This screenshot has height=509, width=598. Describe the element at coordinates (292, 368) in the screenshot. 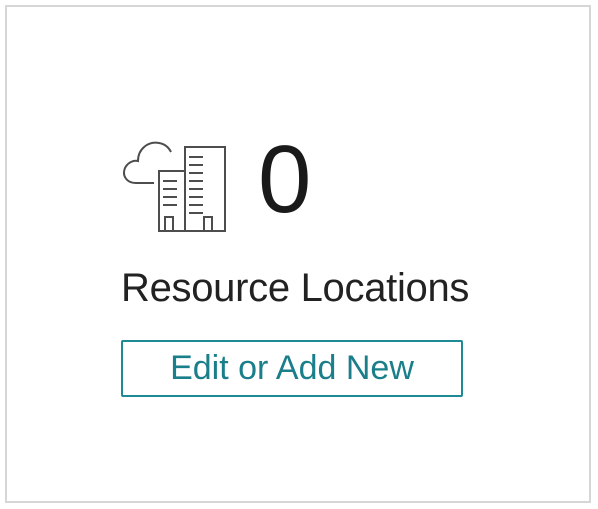

I see `edit-or-add-new-button: Edit or Add New` at that location.